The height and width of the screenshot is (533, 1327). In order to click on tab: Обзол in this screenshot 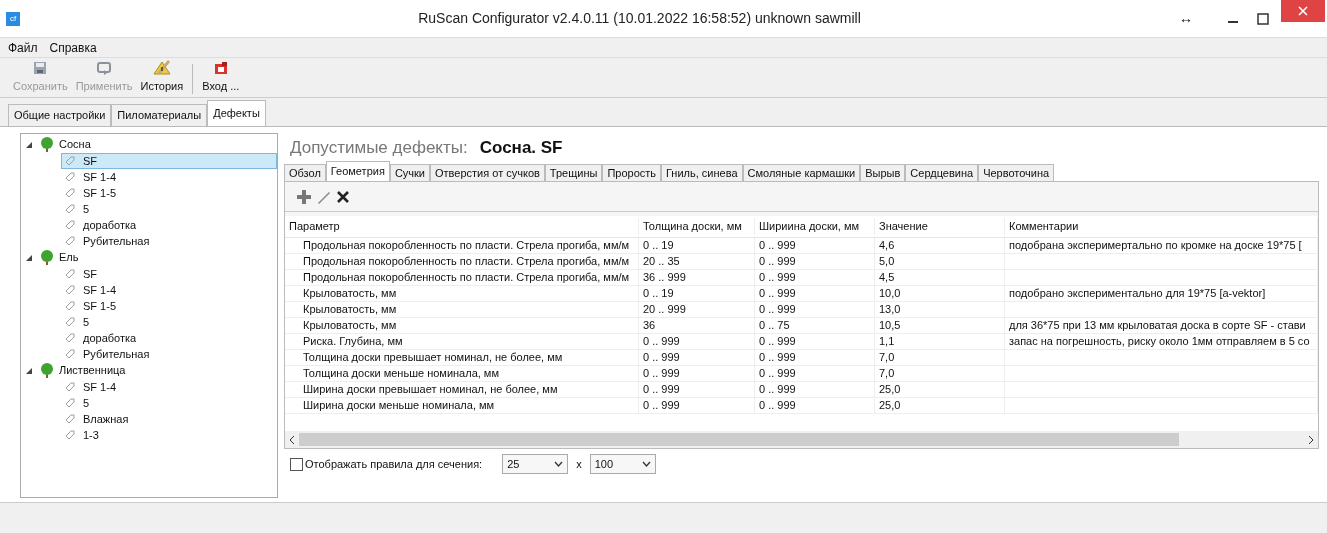, I will do `click(305, 172)`.